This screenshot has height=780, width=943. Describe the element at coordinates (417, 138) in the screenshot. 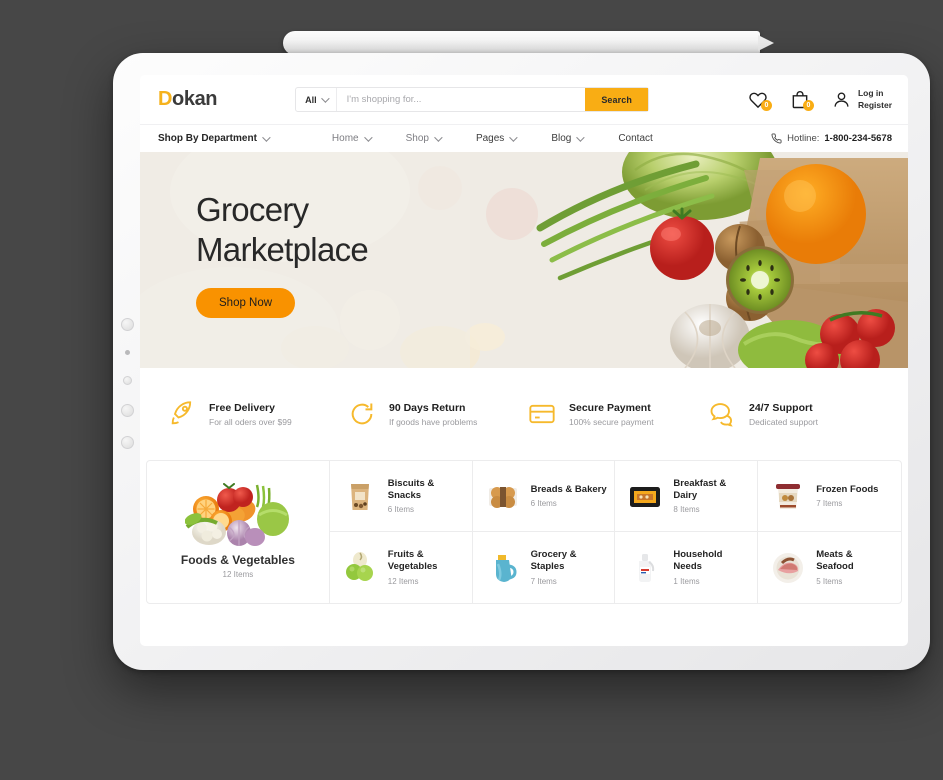

I see `nav-label: Shop` at that location.